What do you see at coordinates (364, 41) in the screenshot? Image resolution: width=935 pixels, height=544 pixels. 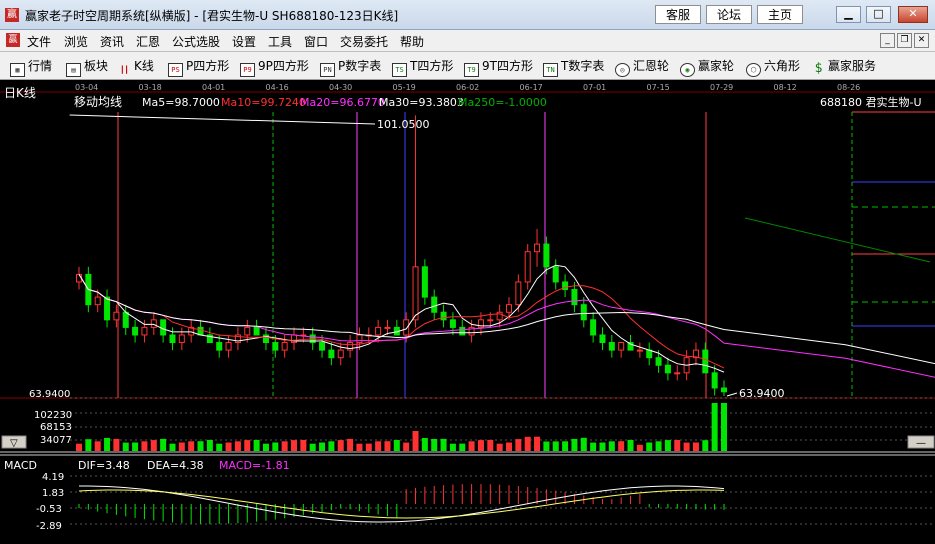 I see `menu-trade: 交易委托` at bounding box center [364, 41].